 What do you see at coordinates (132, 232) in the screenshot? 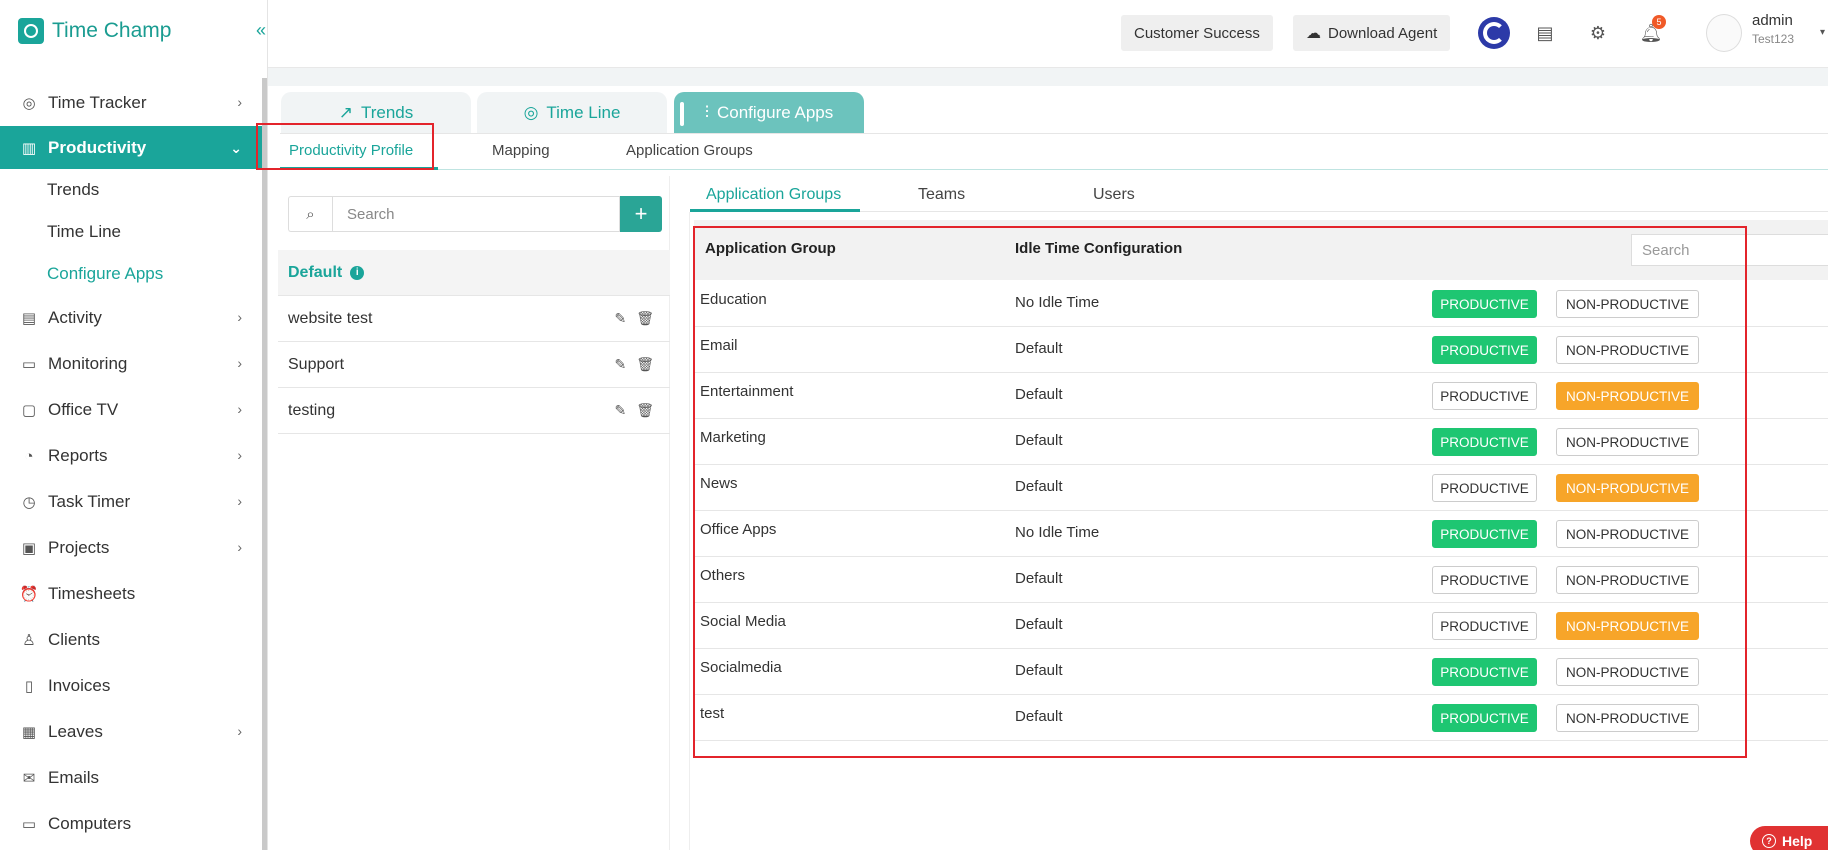
I see `sidebar-subitem-time-line: Time Line` at bounding box center [132, 232].